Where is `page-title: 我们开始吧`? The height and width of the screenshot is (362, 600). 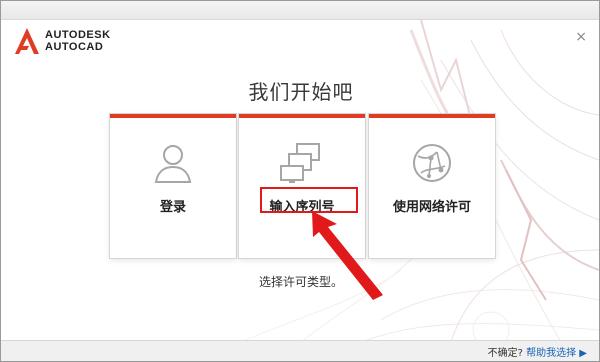 page-title: 我们开始吧 is located at coordinates (301, 92).